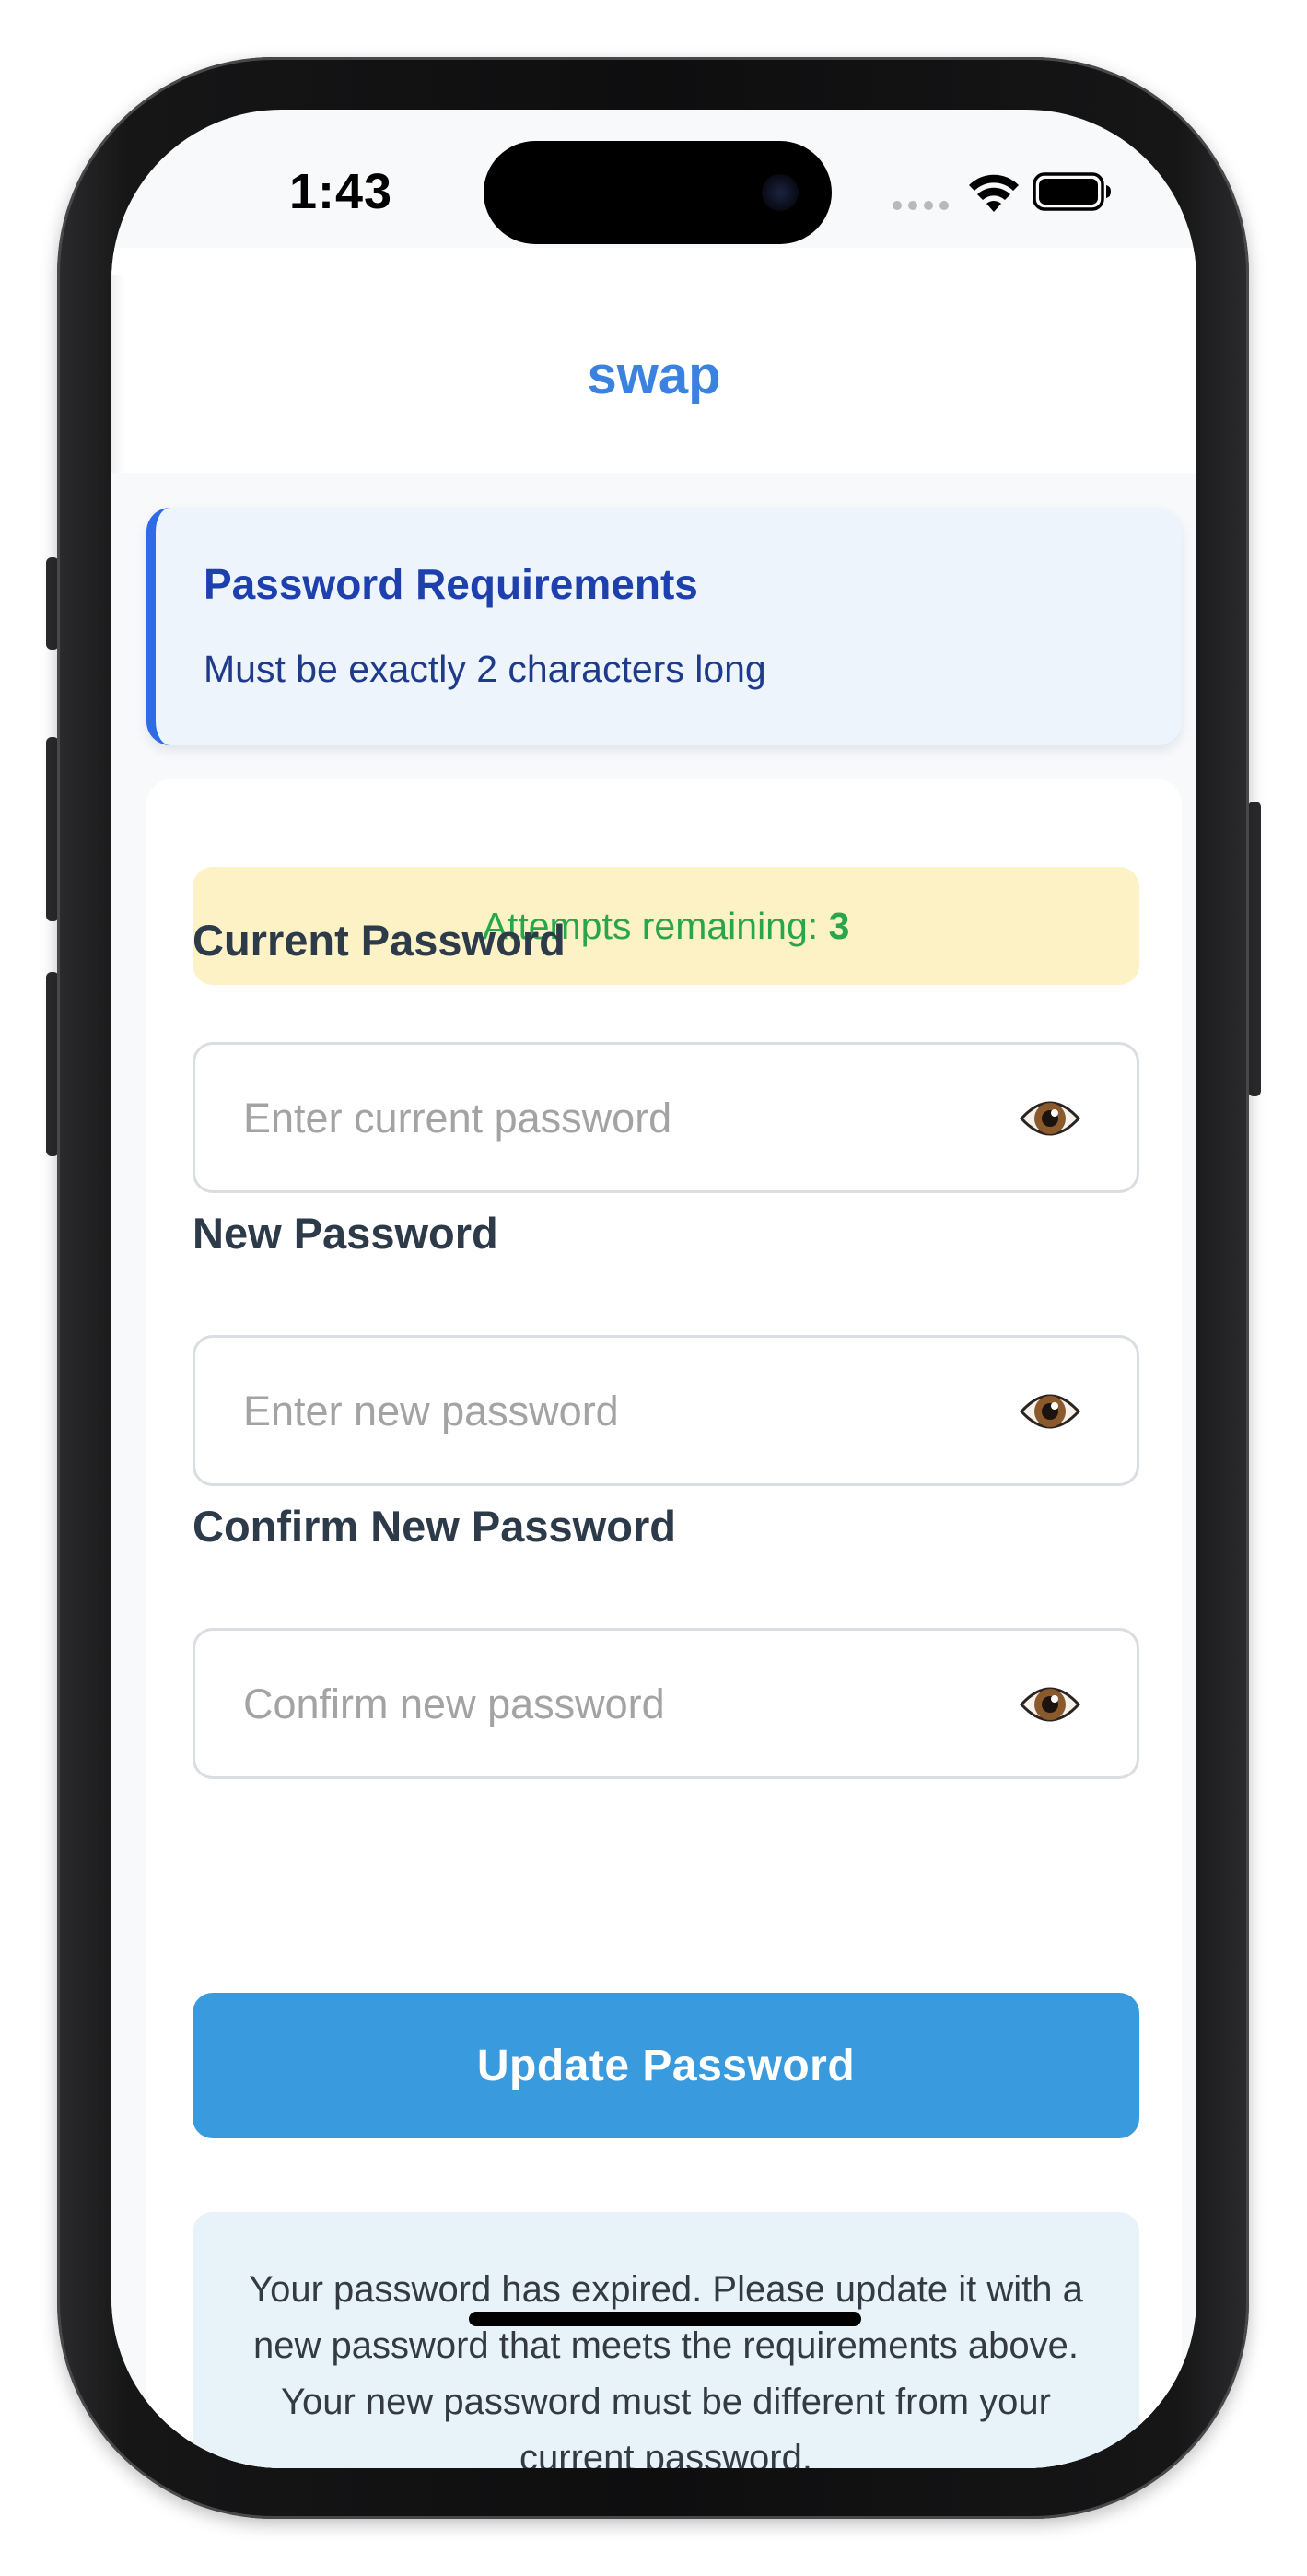 Image resolution: width=1307 pixels, height=2576 pixels. I want to click on requirements-text: Must be exactly 2 characters long, so click(485, 669).